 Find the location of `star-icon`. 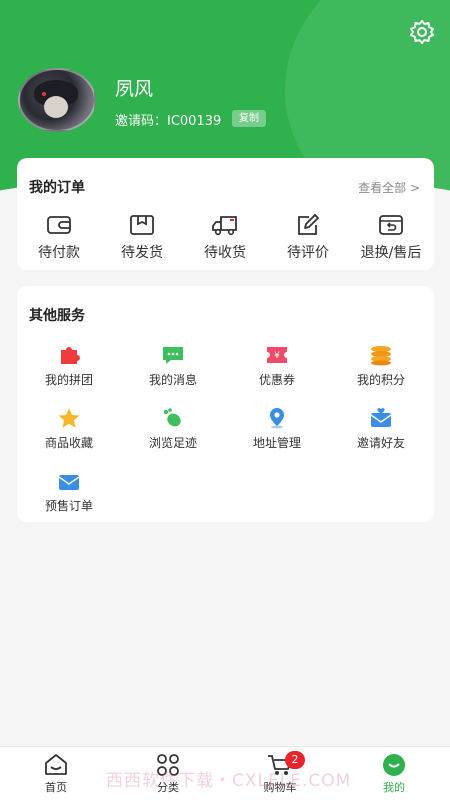

star-icon is located at coordinates (69, 418).